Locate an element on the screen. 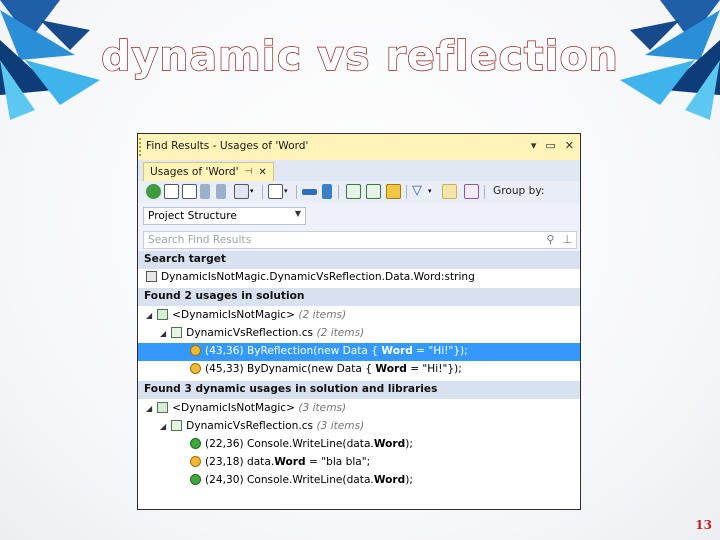 The image size is (720, 540). layout-dropdown-icon: ▾ is located at coordinates (254, 191).